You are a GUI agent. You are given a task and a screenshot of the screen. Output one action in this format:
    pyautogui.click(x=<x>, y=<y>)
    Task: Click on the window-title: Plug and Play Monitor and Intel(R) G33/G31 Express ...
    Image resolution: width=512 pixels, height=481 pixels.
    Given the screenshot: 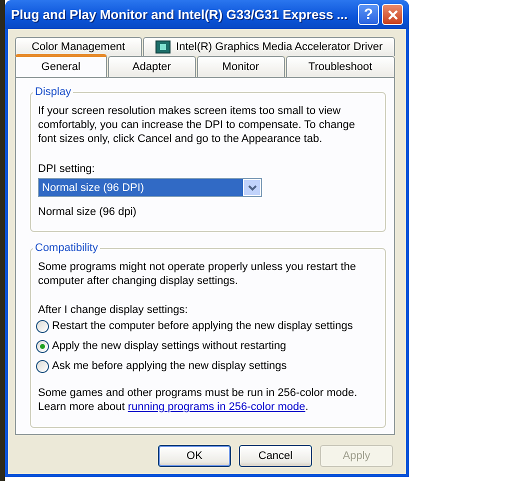 What is the action you would take?
    pyautogui.click(x=180, y=14)
    